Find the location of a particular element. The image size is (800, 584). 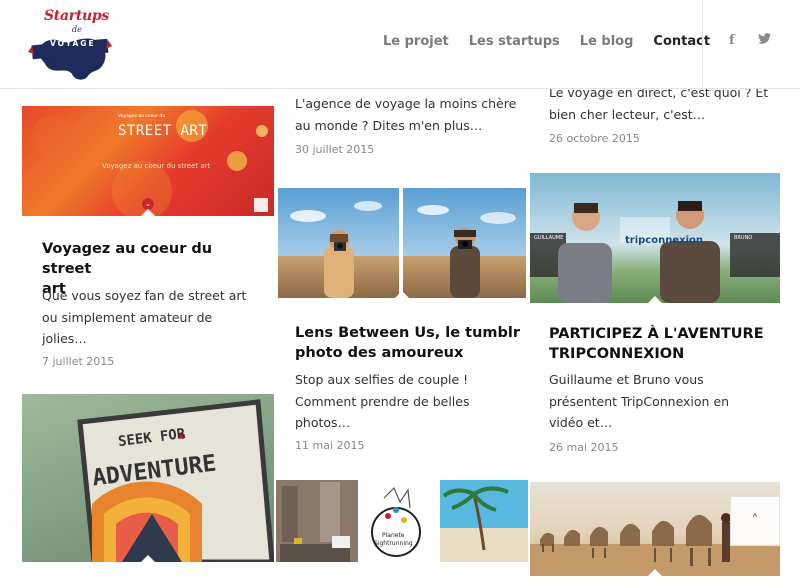

post-thumbnail: Planete Sightrunning is located at coordinates (402, 521).